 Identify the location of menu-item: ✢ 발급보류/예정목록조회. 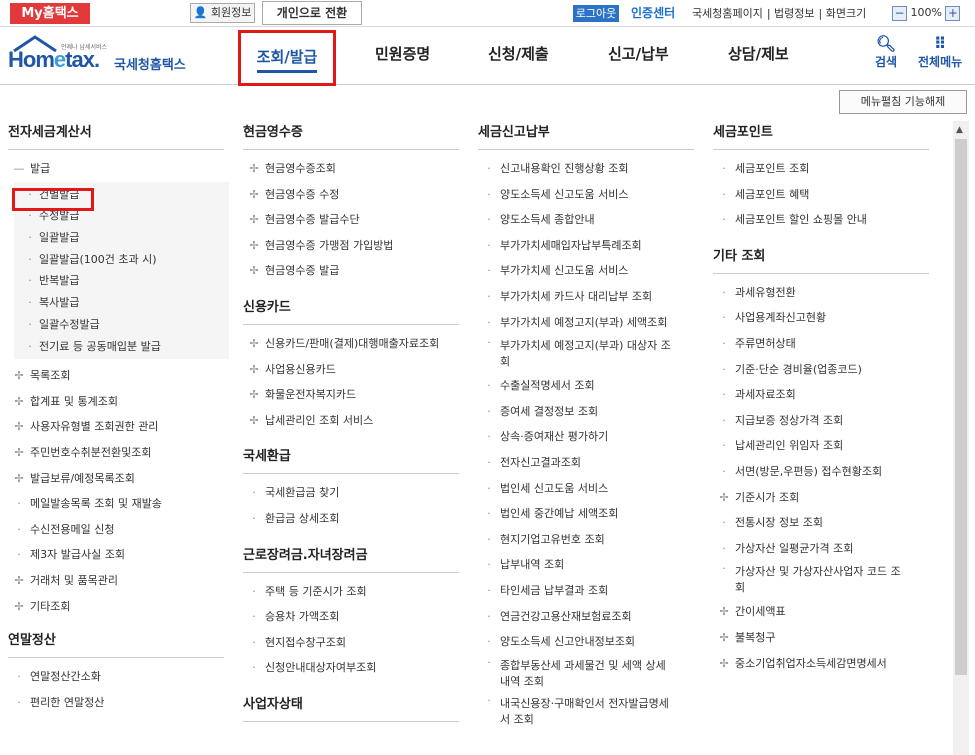
(118, 479).